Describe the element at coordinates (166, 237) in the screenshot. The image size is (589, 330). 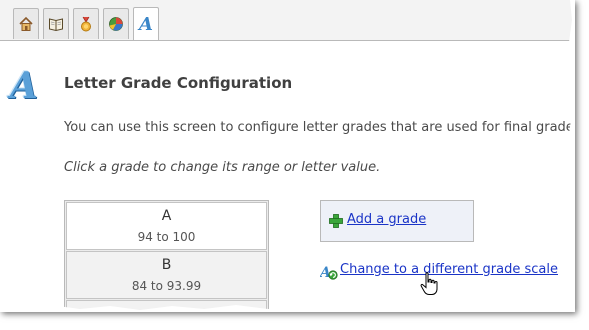
I see `grade-range: 94 to 100` at that location.